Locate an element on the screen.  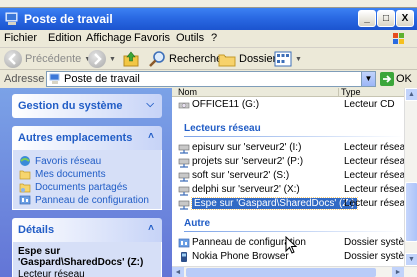
place-network: Favoris réseau is located at coordinates (60, 161).